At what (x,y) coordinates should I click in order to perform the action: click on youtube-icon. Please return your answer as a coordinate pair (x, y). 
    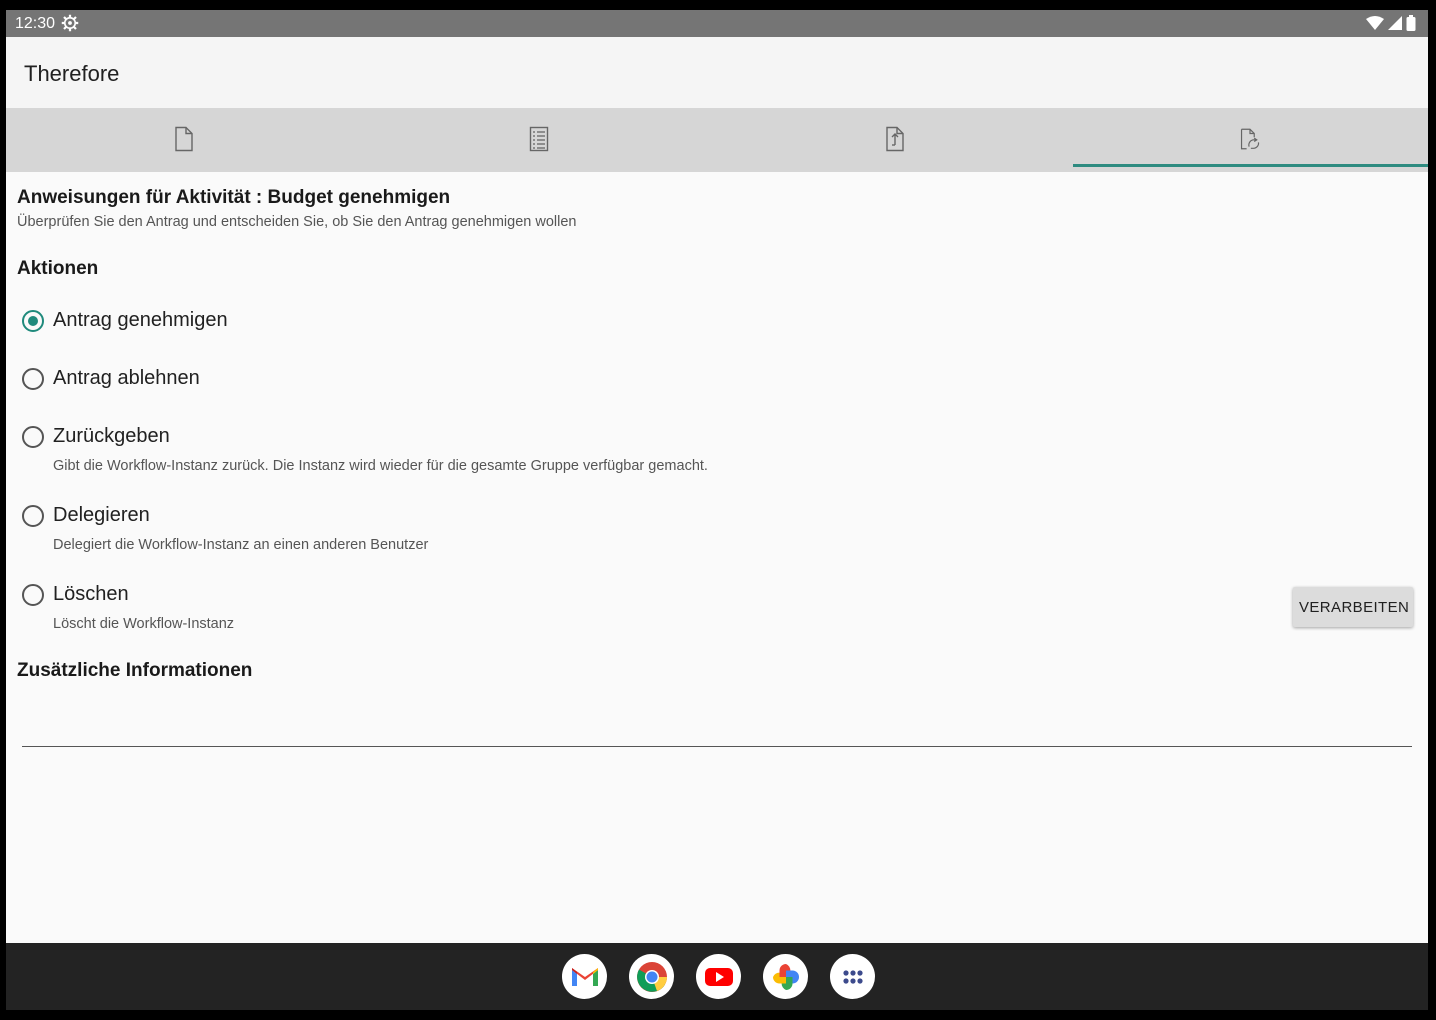
    Looking at the image, I should click on (718, 976).